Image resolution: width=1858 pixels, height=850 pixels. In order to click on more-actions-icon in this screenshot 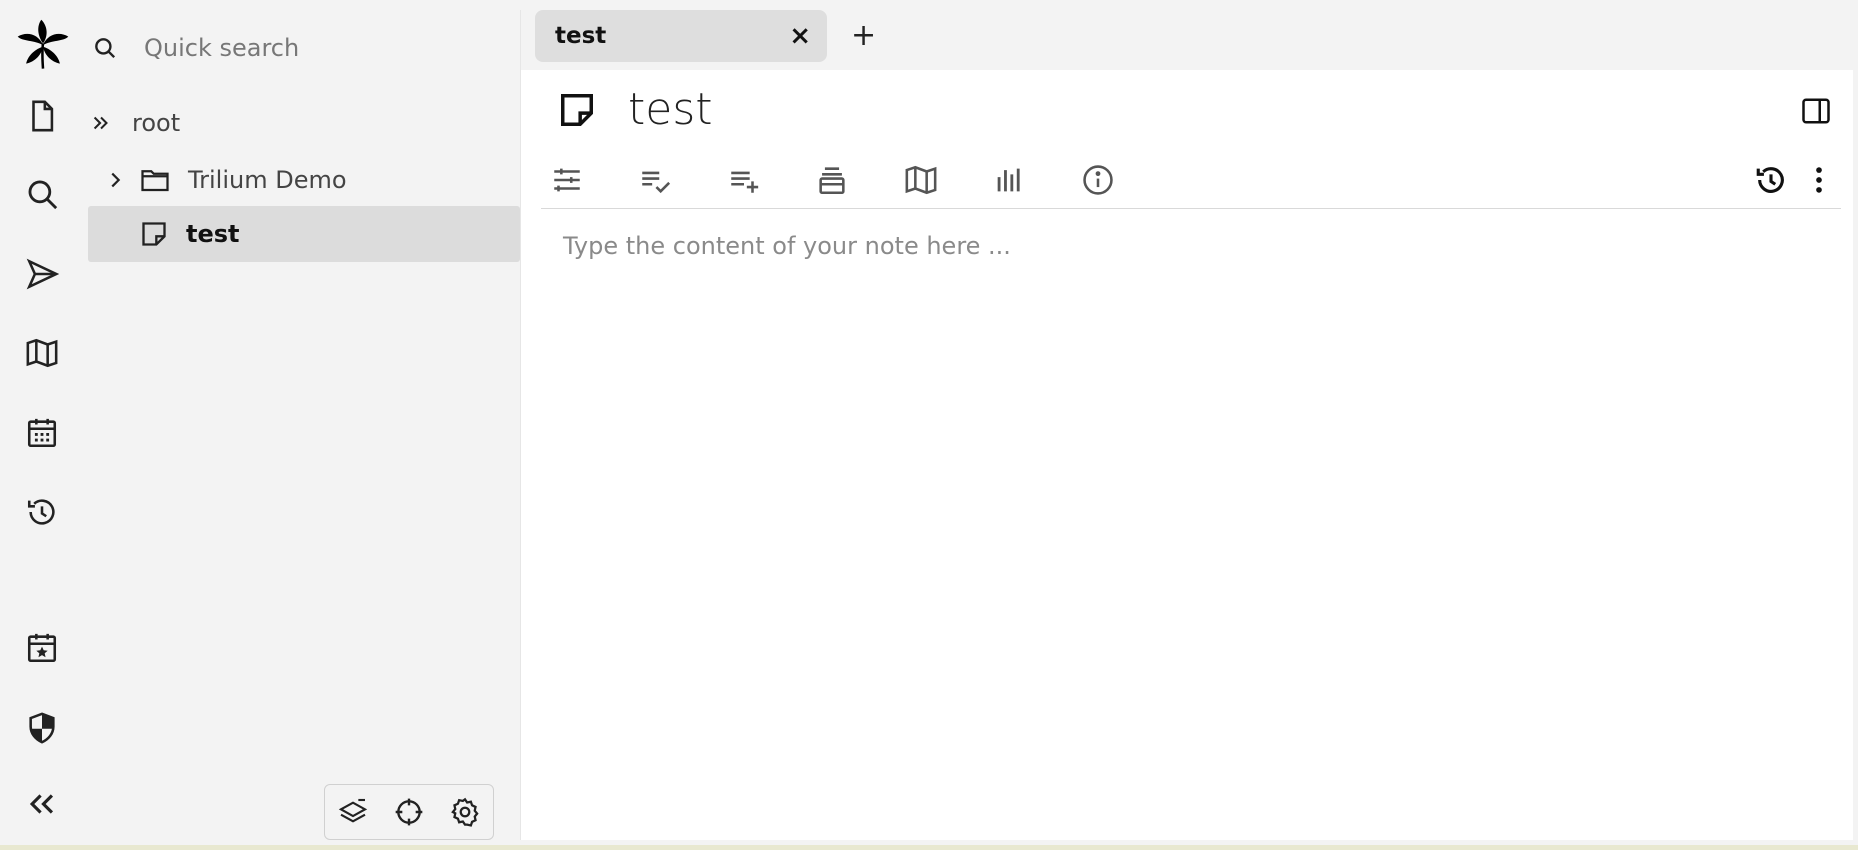, I will do `click(1819, 180)`.